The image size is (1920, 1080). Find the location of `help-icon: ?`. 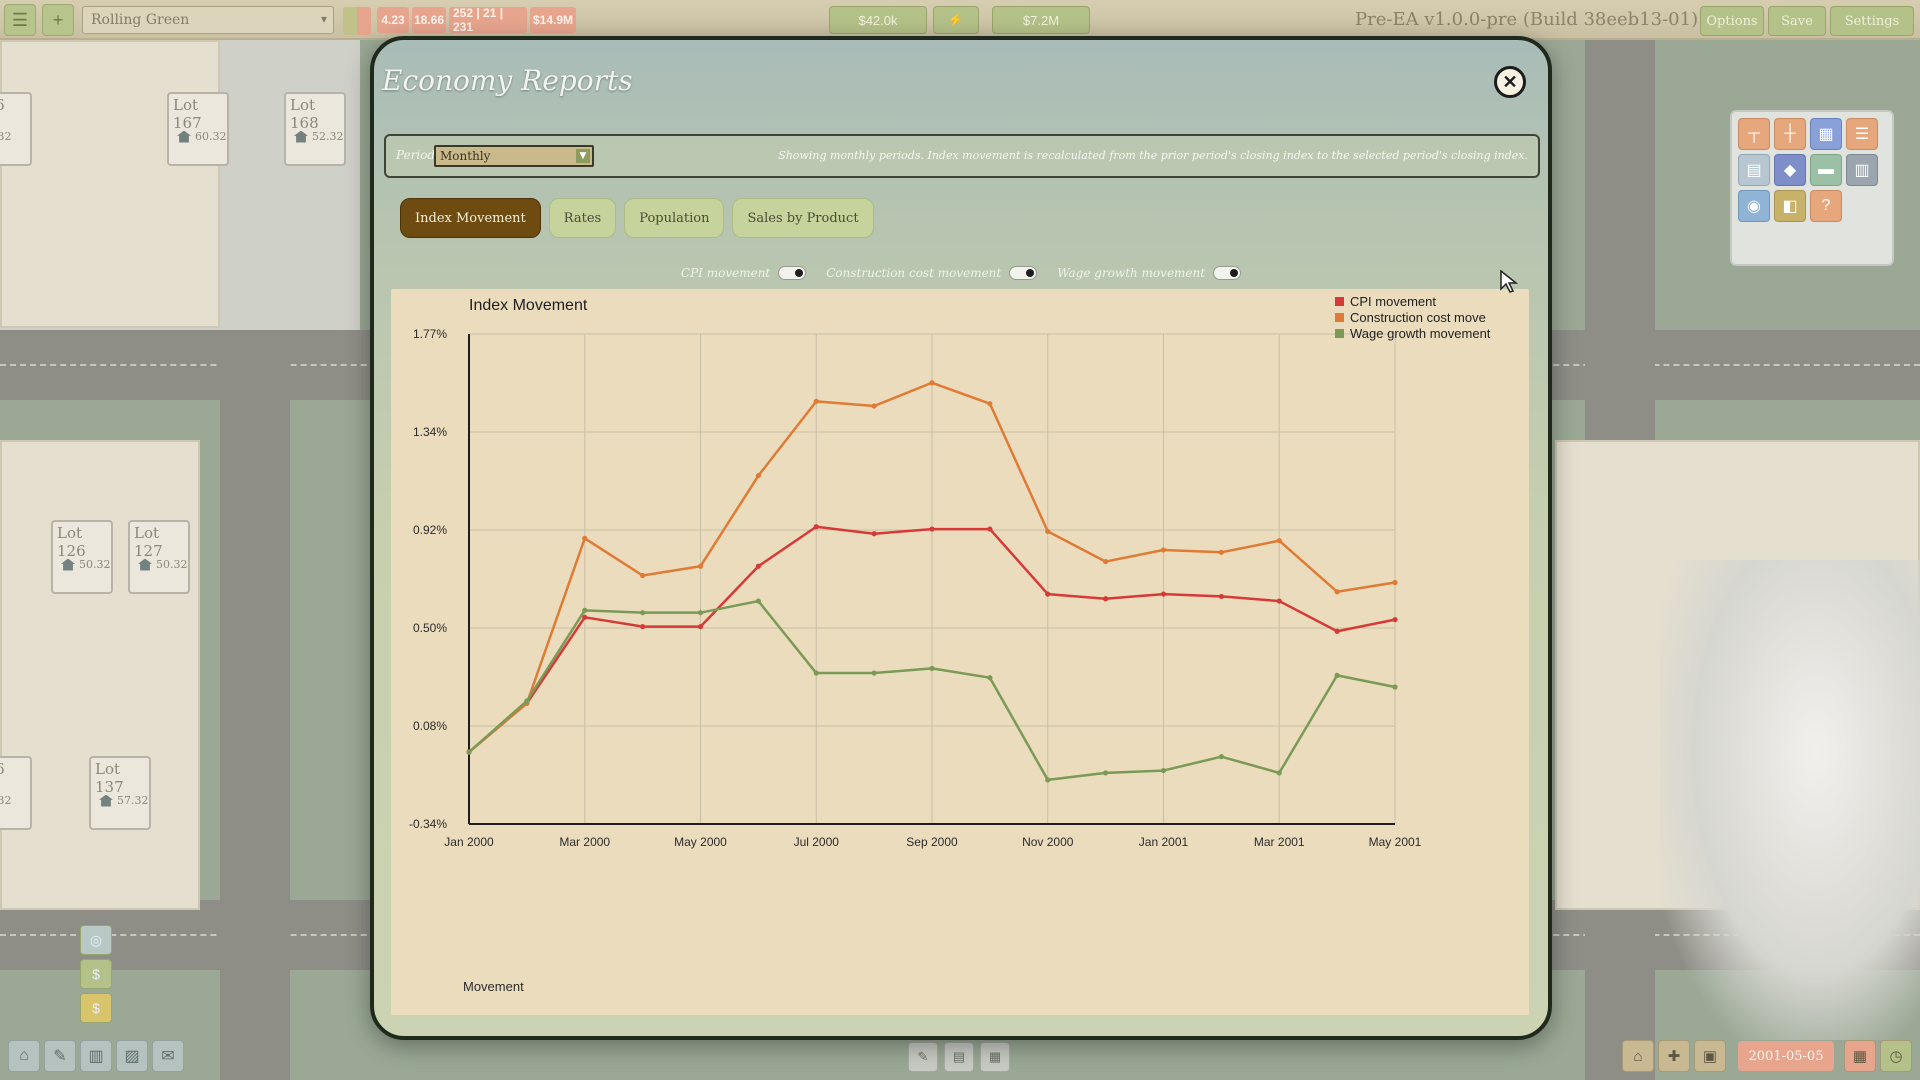

help-icon: ? is located at coordinates (1826, 206).